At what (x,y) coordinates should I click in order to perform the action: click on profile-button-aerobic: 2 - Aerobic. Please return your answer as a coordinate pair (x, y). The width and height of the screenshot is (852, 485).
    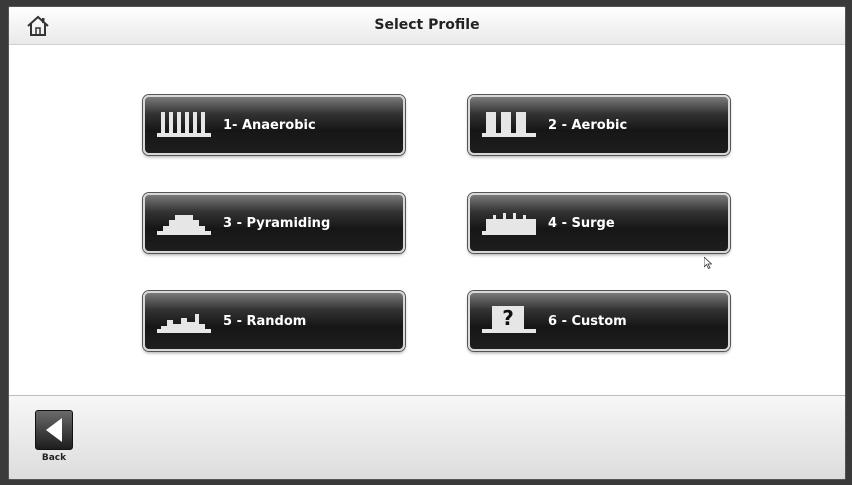
    Looking at the image, I should click on (599, 125).